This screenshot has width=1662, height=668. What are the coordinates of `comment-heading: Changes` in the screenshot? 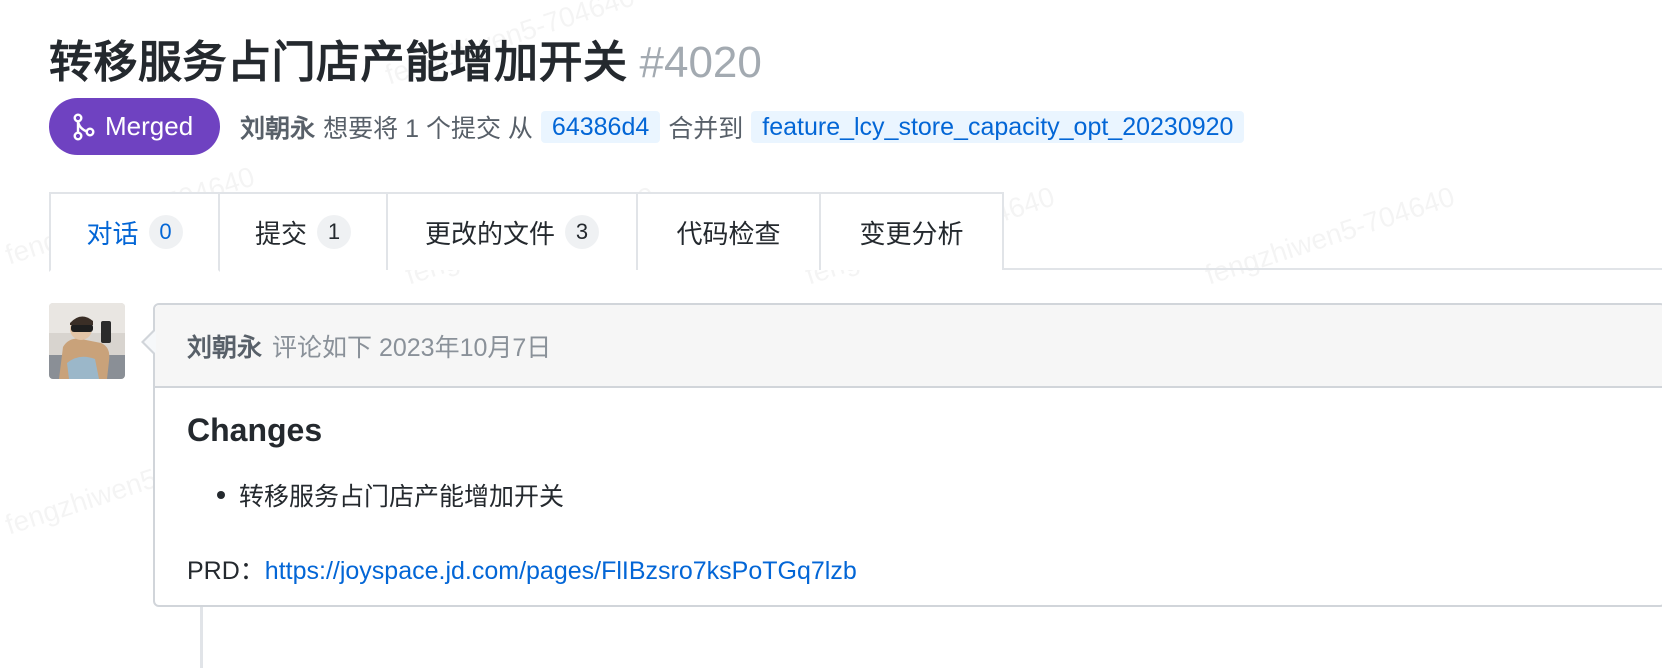 It's located at (255, 430).